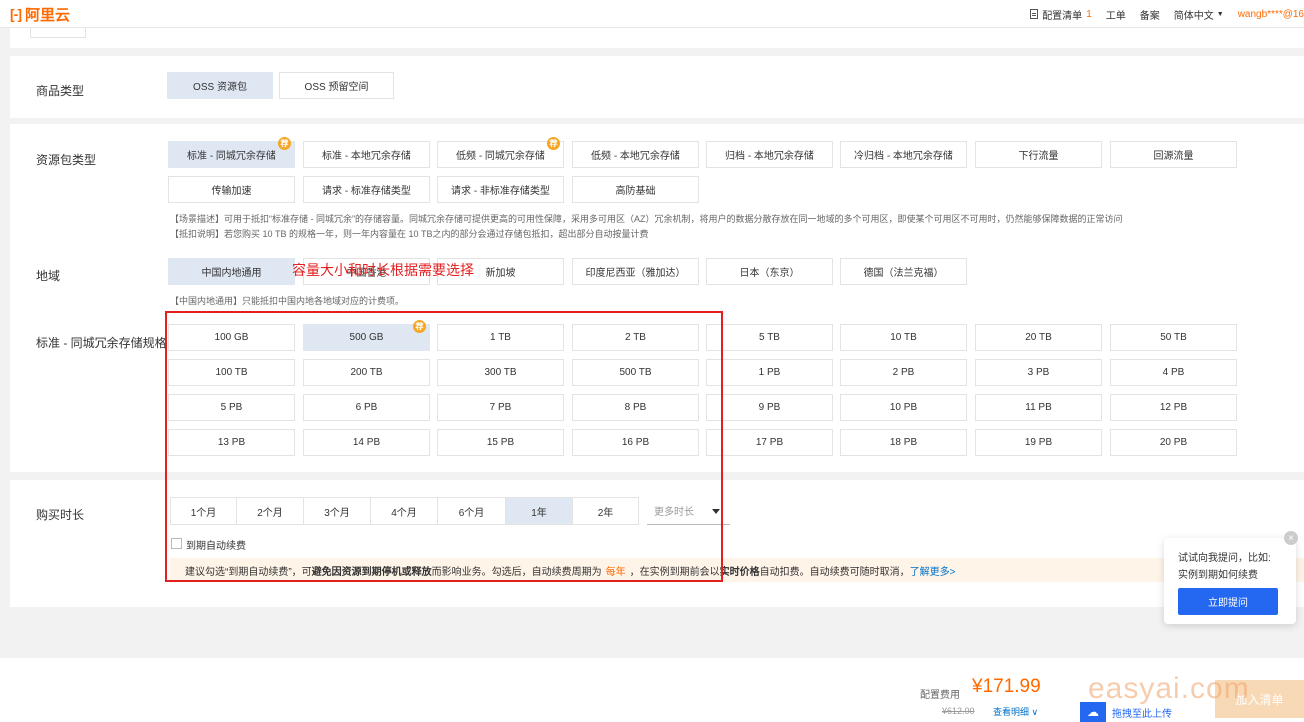  I want to click on package-type-option: 低频 - 同城冗余存储, so click(500, 154).